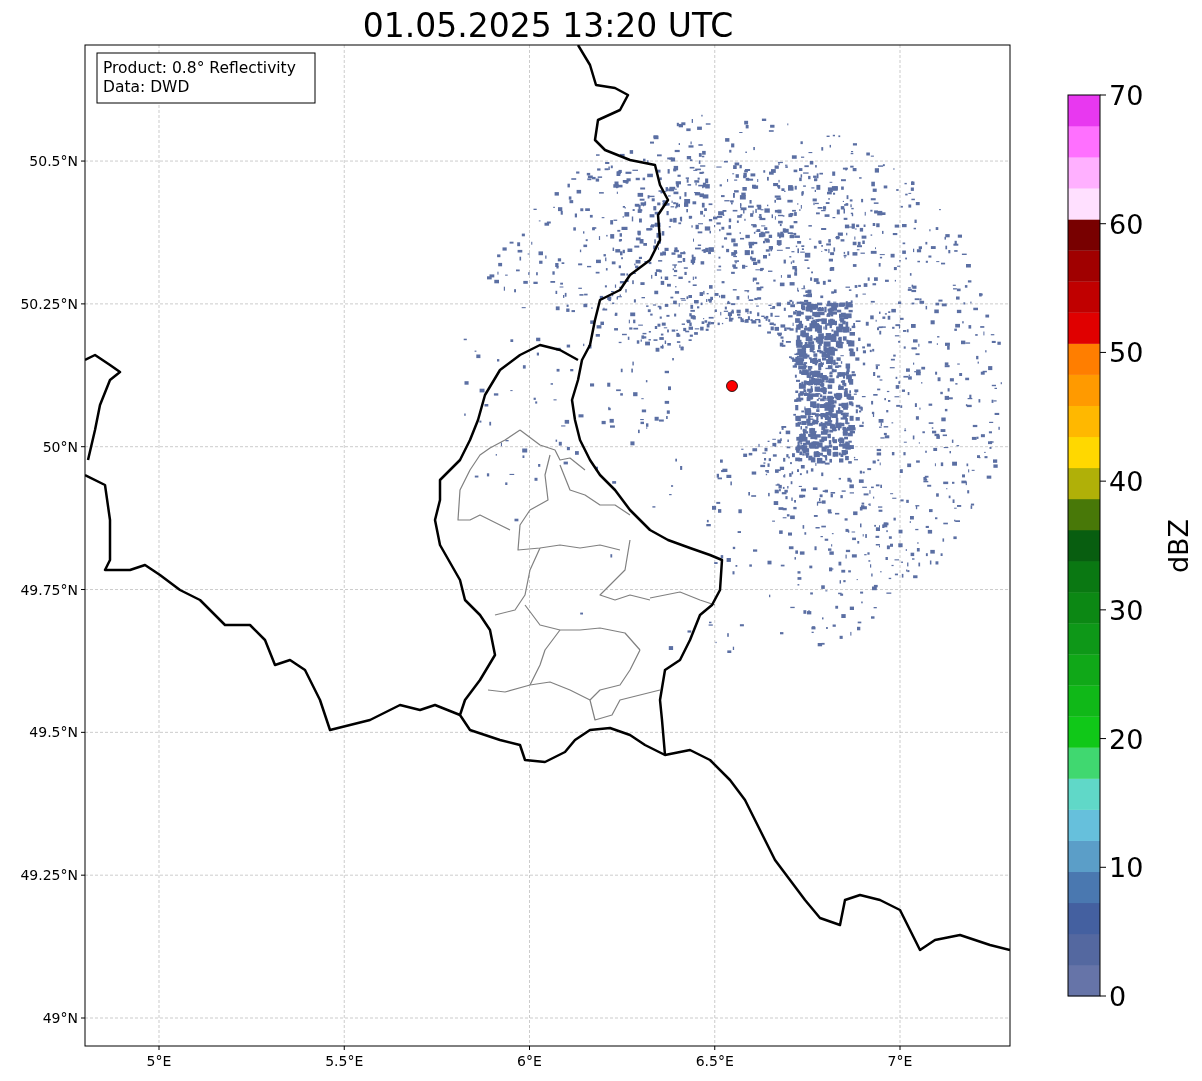  Describe the element at coordinates (1126, 353) in the screenshot. I see `colorbar-tick-label: 50` at that location.